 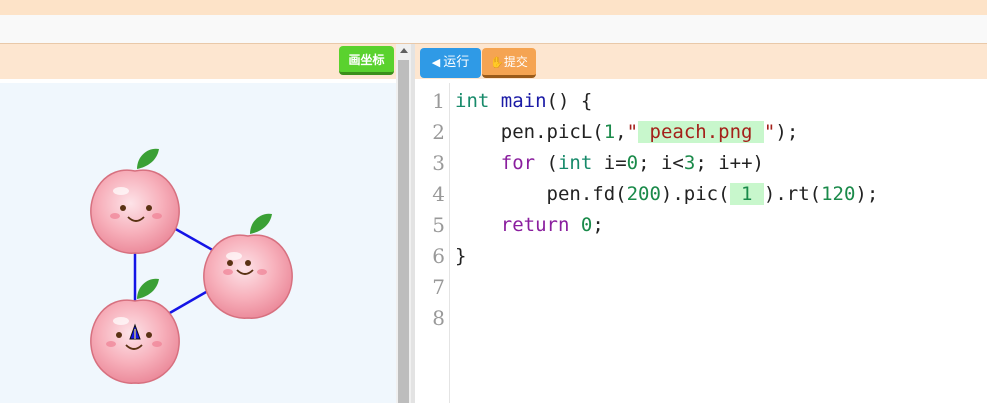 What do you see at coordinates (438, 318) in the screenshot?
I see `line-number: 8` at bounding box center [438, 318].